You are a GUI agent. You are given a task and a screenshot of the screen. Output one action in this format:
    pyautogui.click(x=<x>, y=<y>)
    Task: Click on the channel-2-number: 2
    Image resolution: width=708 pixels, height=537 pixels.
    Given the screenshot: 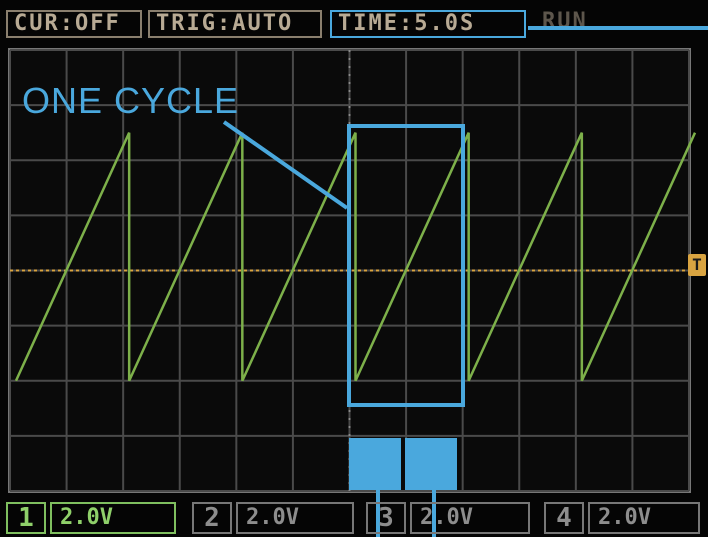 What is the action you would take?
    pyautogui.click(x=212, y=518)
    